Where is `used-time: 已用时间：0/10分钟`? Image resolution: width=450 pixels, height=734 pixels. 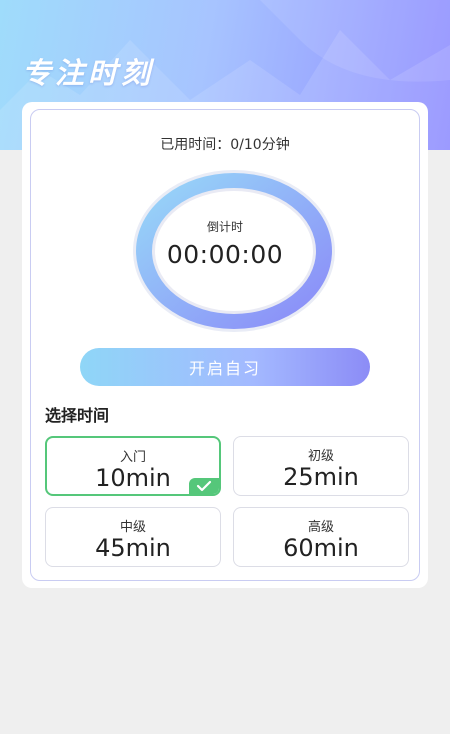
used-time: 已用时间：0/10分钟 is located at coordinates (225, 144).